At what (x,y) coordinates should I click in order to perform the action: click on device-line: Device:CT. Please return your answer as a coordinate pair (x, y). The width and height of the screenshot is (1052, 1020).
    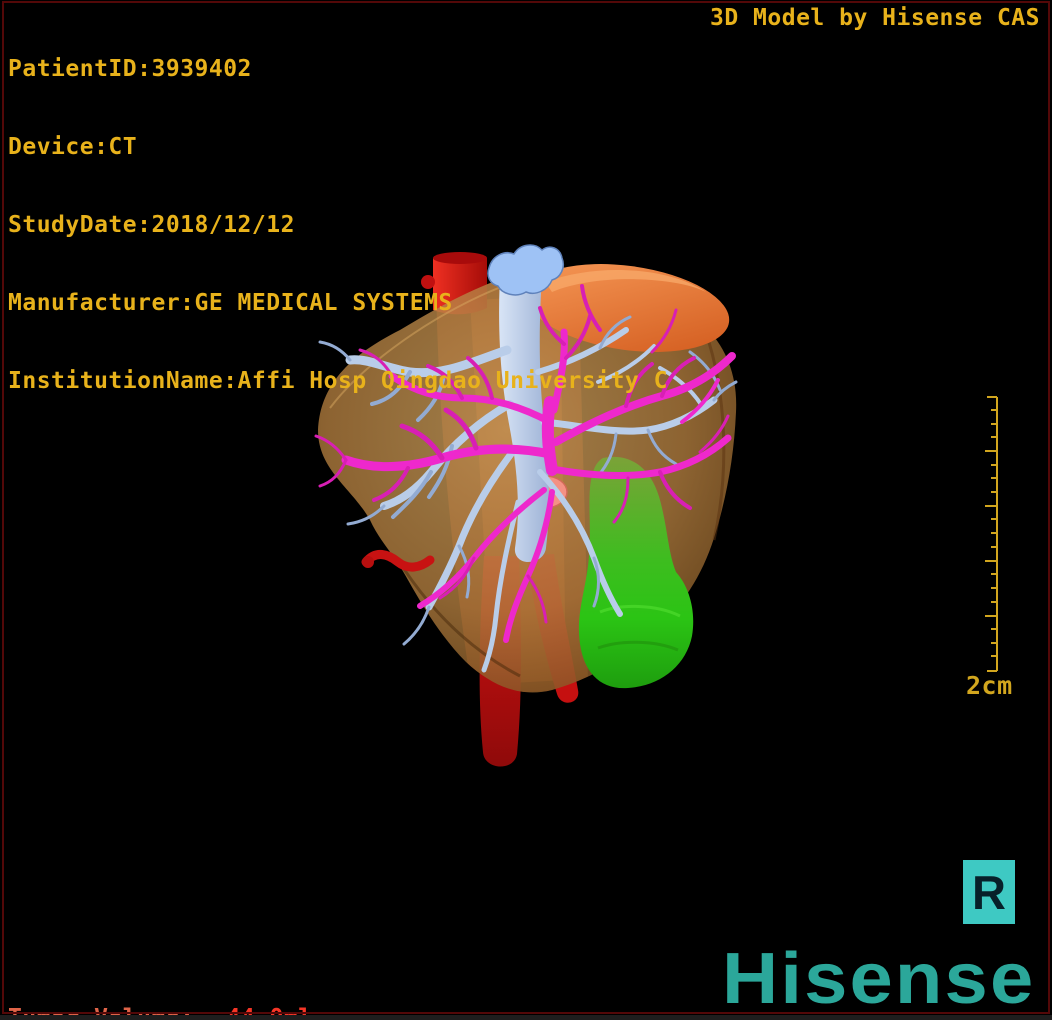
    Looking at the image, I should click on (73, 147).